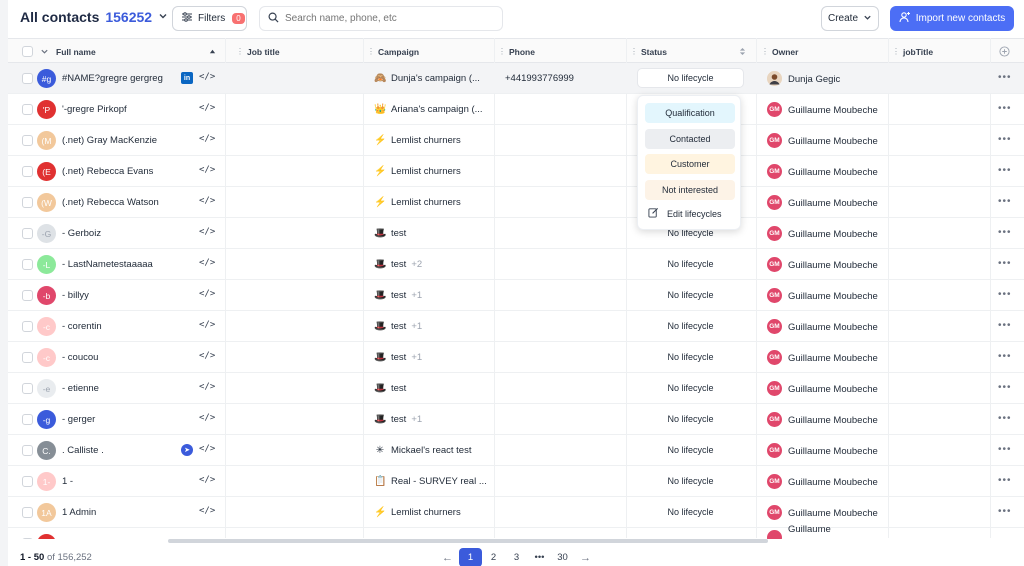 This screenshot has height=566, width=1024. Describe the element at coordinates (493, 557) in the screenshot. I see `page-button-2: 2` at that location.